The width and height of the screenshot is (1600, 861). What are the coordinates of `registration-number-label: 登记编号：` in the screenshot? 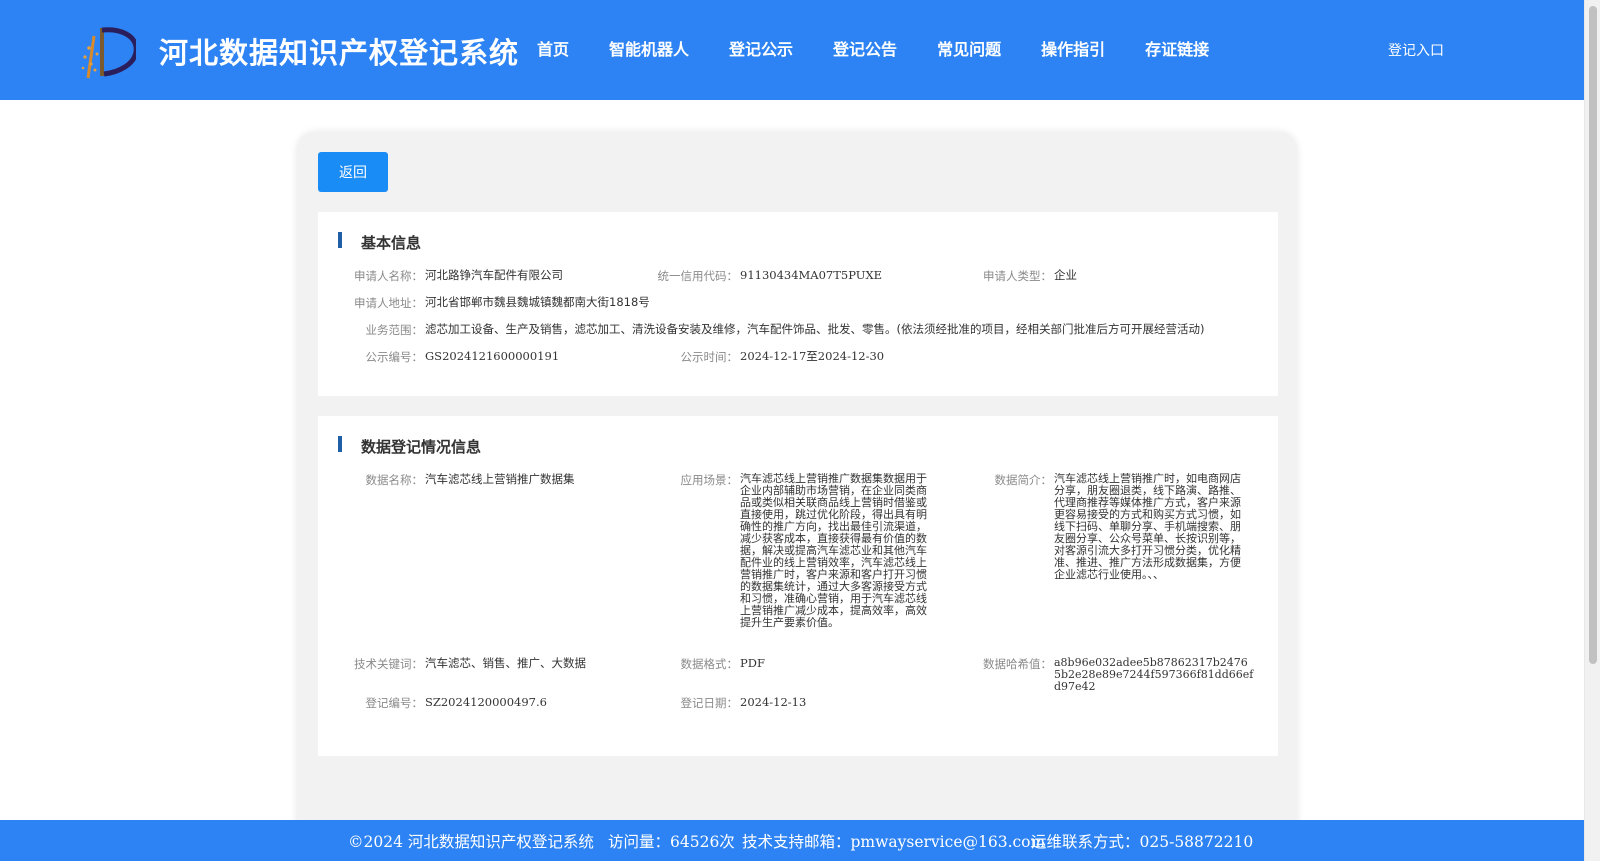 It's located at (394, 703).